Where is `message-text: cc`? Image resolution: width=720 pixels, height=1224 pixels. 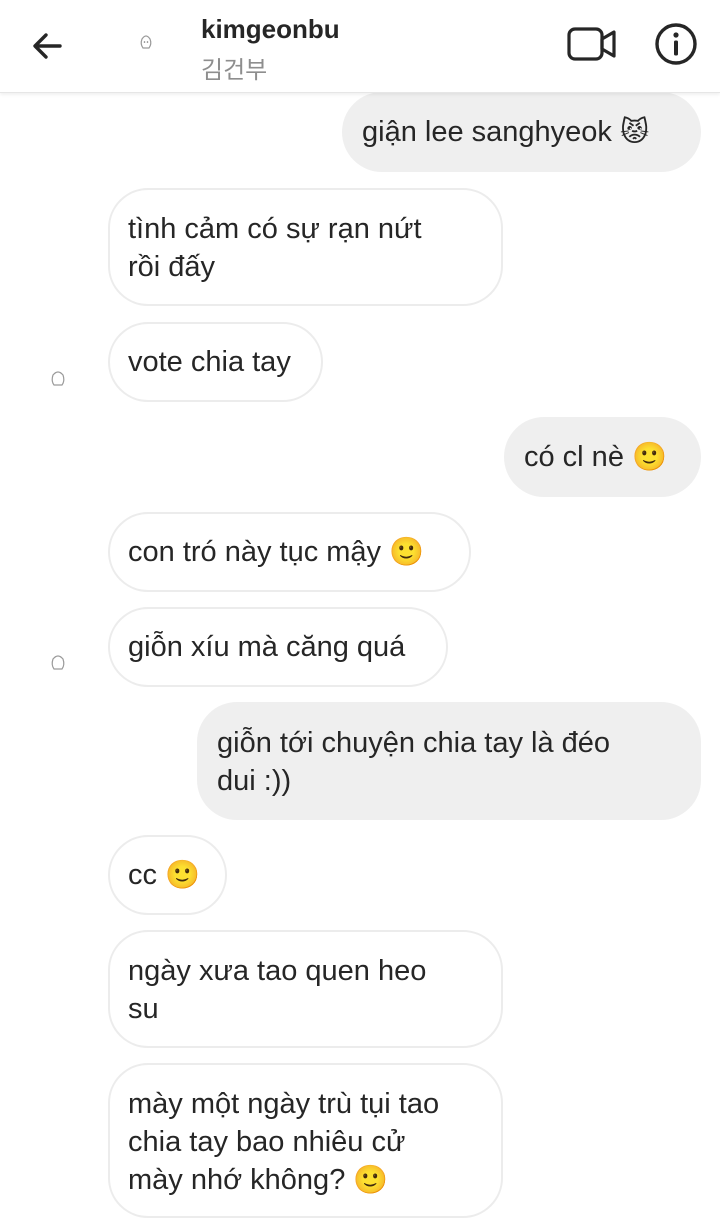 message-text: cc is located at coordinates (142, 875).